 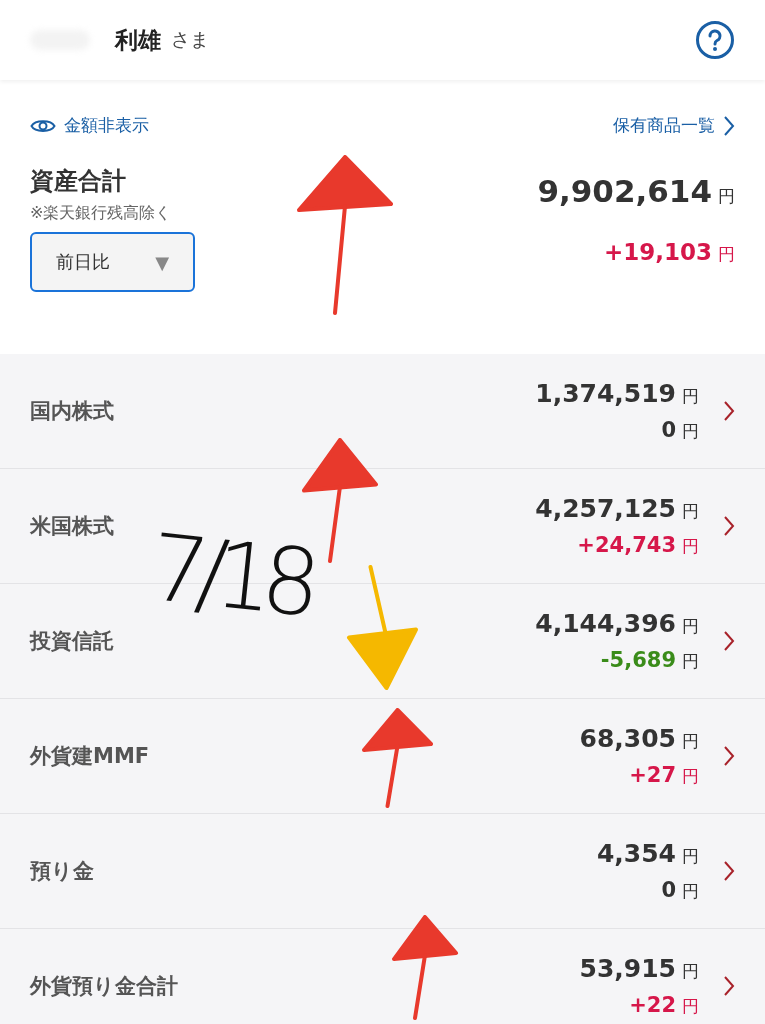 I want to click on asset-change: +27, so click(x=652, y=775).